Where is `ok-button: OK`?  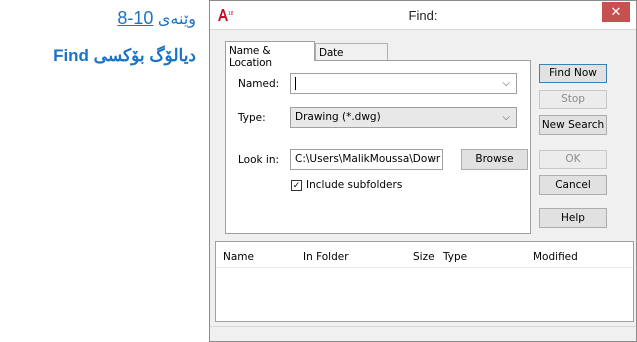
ok-button: OK is located at coordinates (573, 159).